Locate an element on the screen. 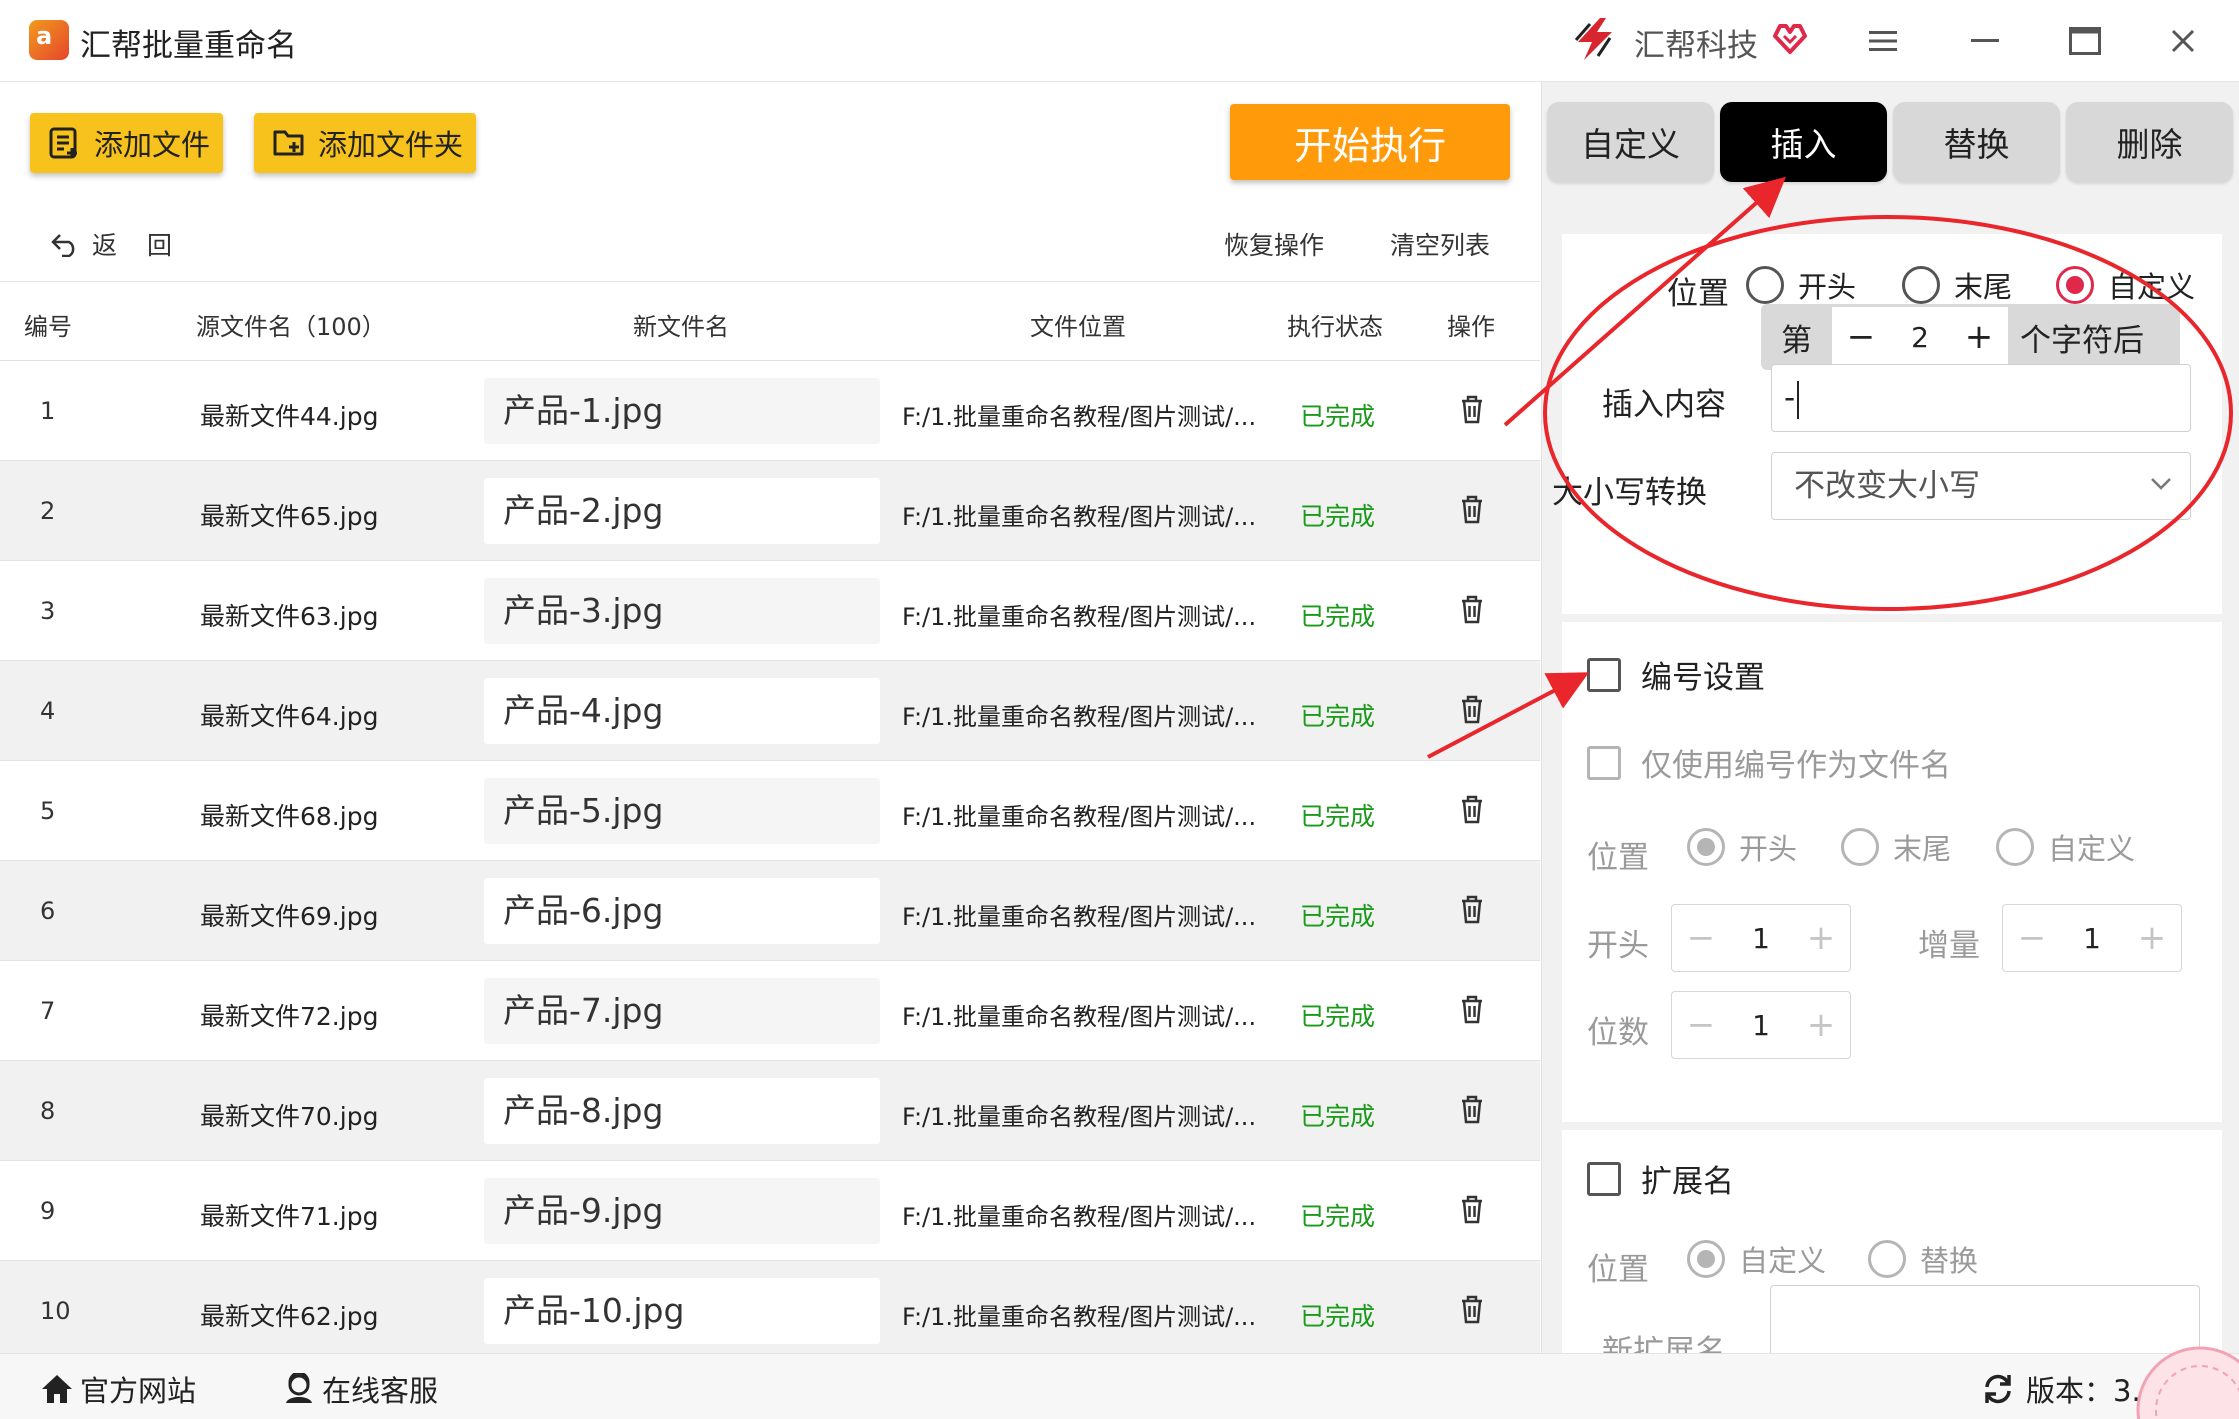 Image resolution: width=2239 pixels, height=1419 pixels. row-new-name-field: 产品-2.jpg is located at coordinates (682, 511).